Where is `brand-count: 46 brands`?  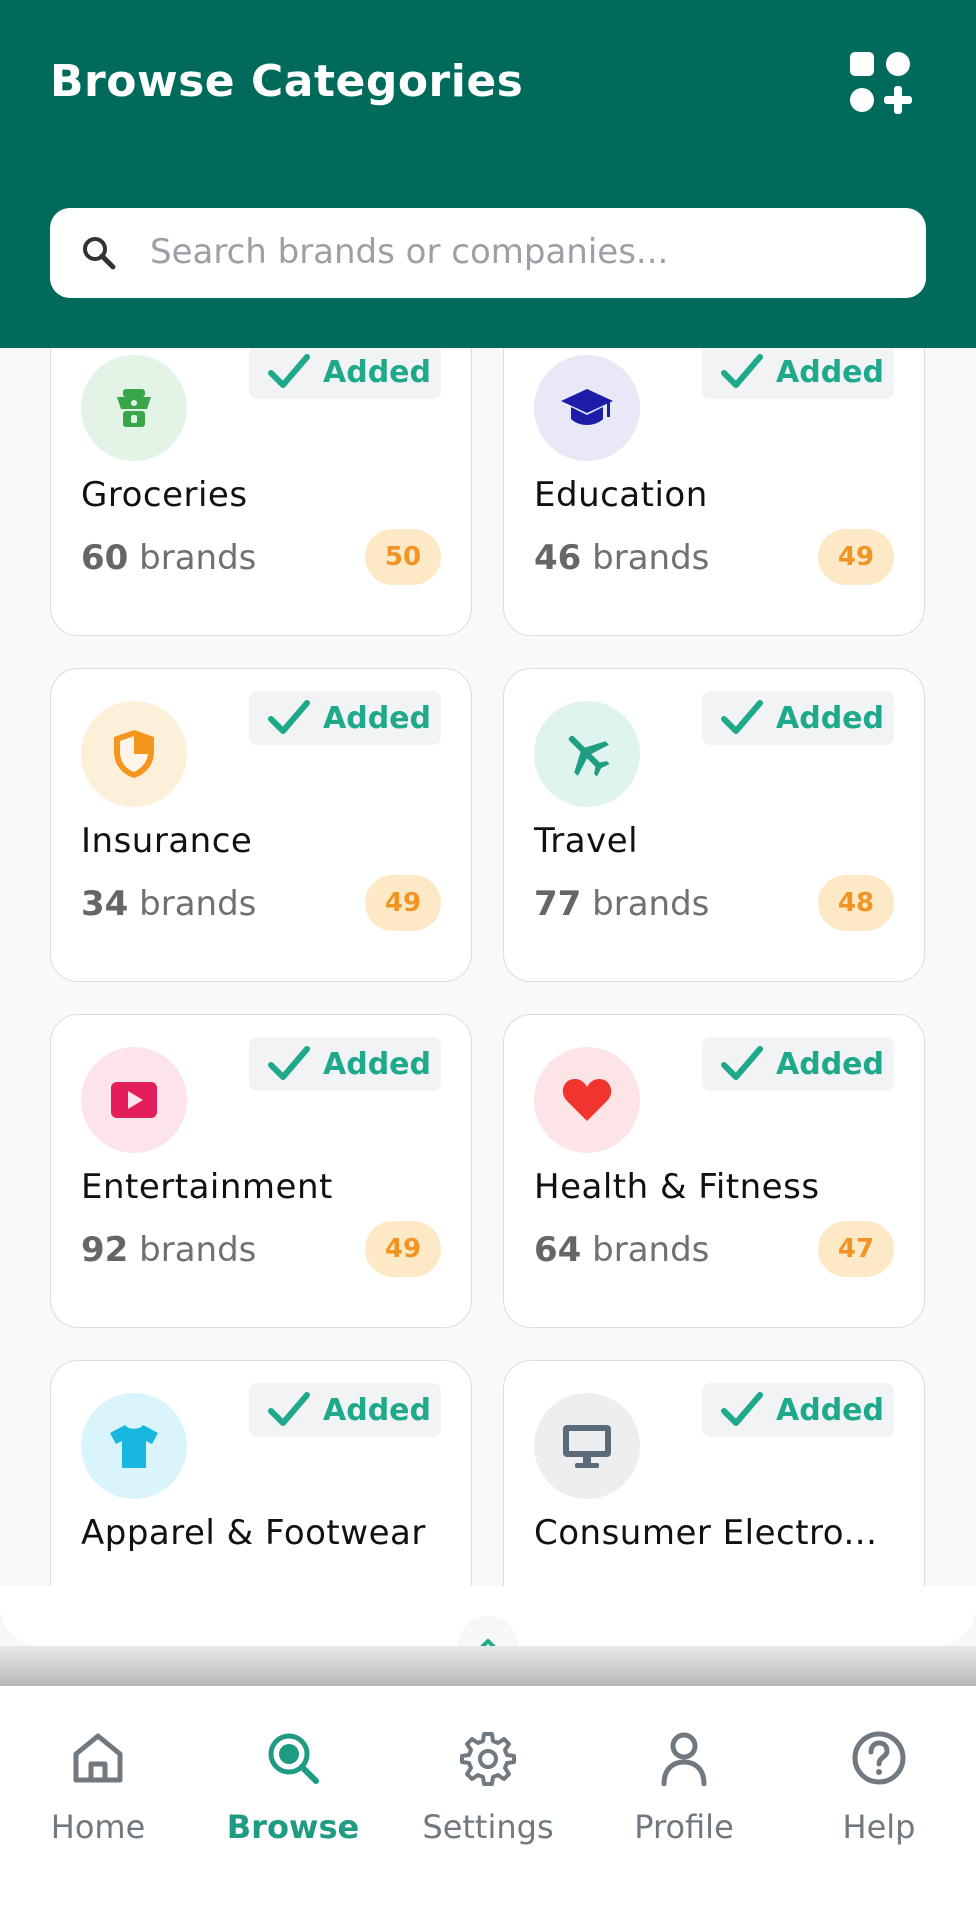 brand-count: 46 brands is located at coordinates (622, 558).